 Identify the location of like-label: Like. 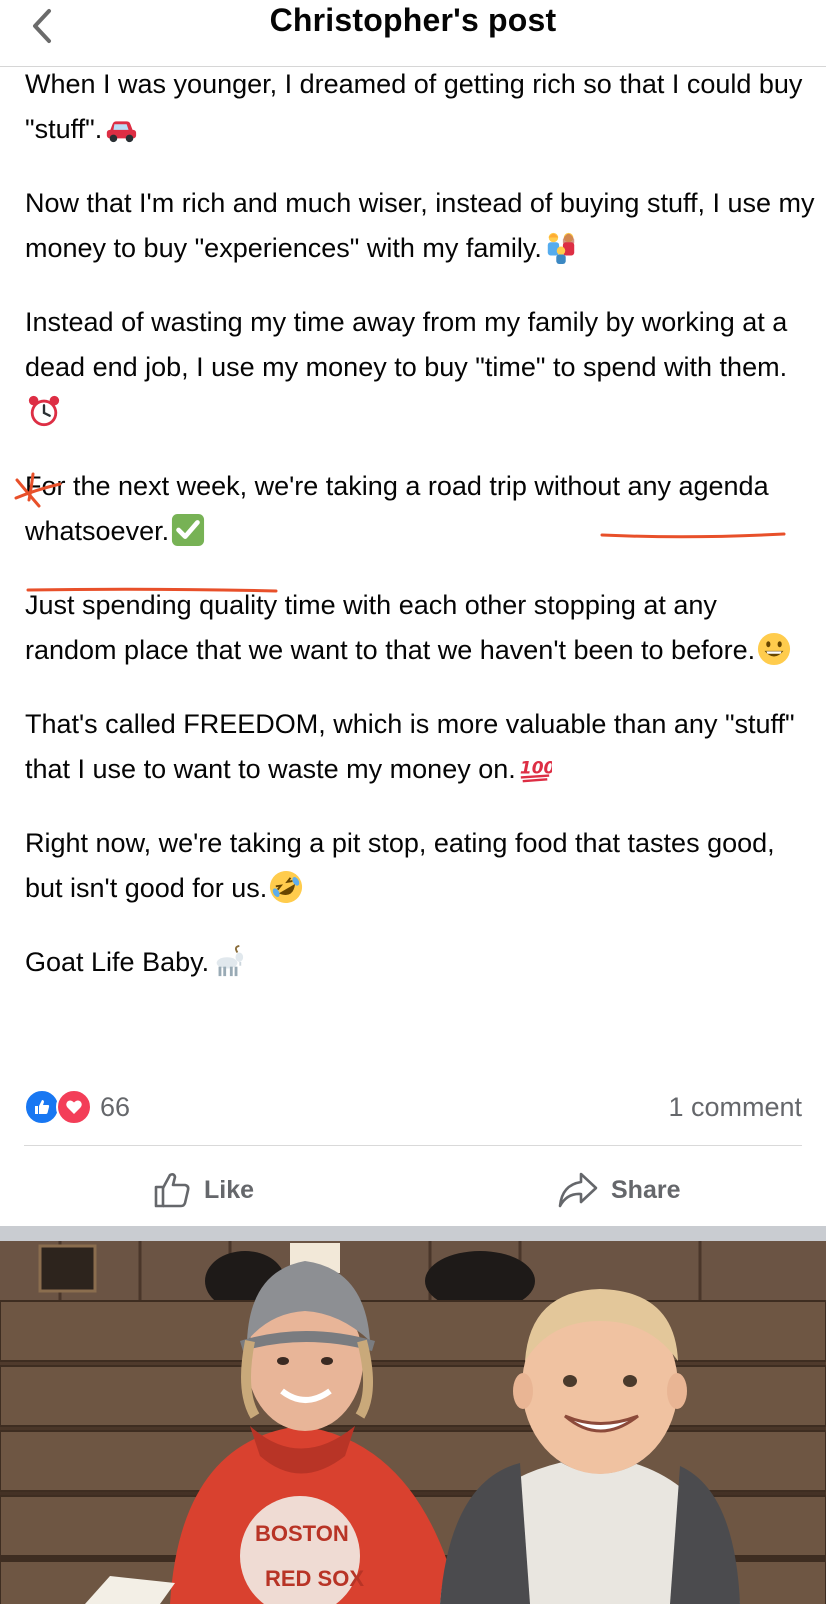
(229, 1189).